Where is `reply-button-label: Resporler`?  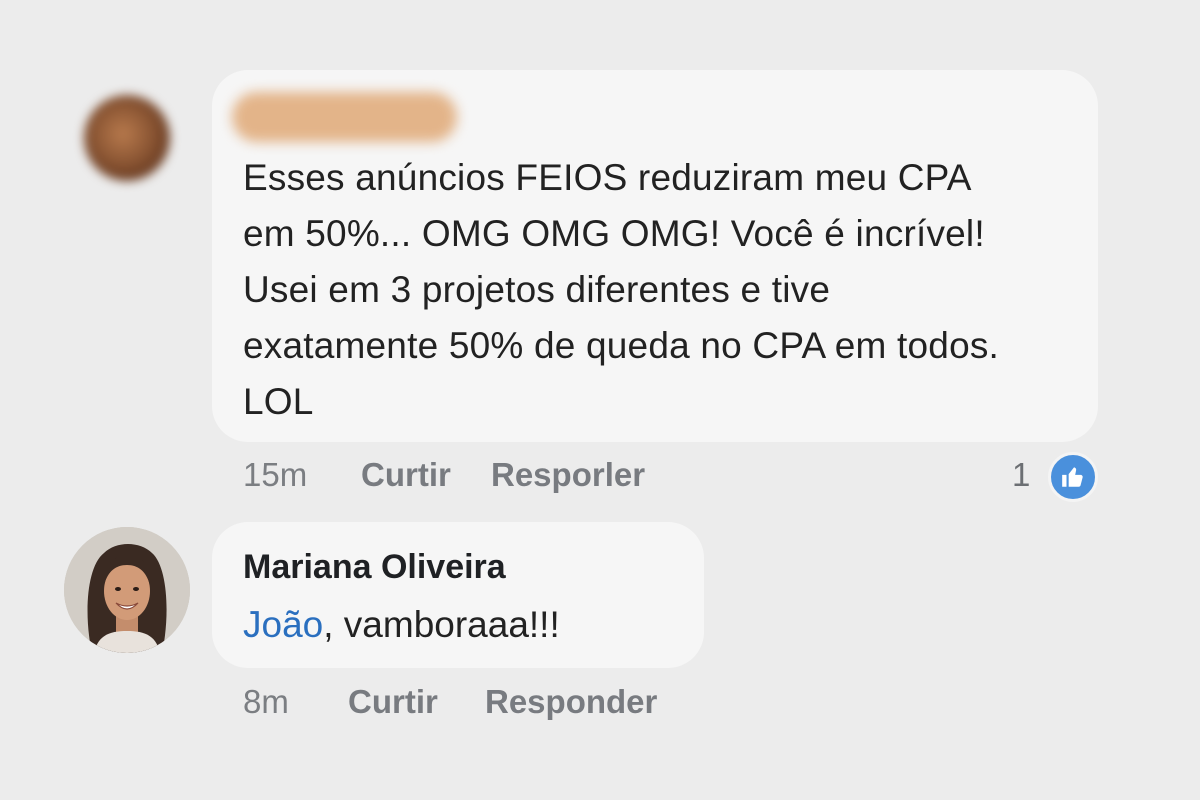
reply-button-label: Resporler is located at coordinates (568, 474).